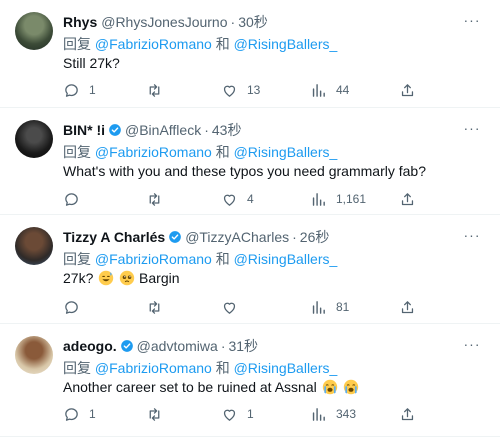 This screenshot has width=500, height=440. I want to click on like-button: 4, so click(237, 199).